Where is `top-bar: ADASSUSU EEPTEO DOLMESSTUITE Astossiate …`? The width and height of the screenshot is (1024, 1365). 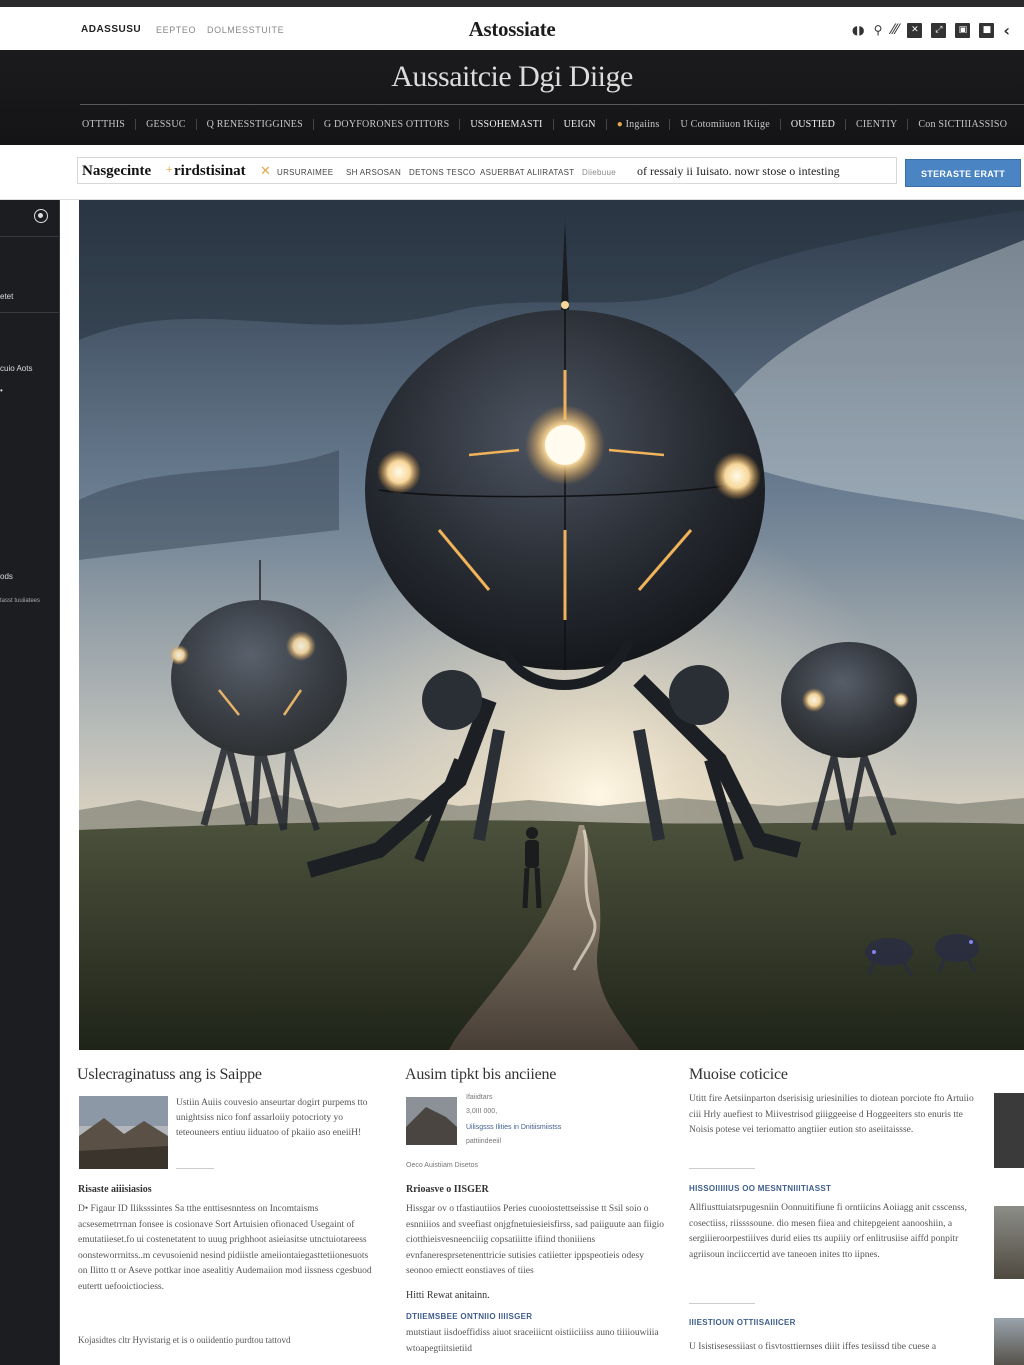
top-bar: ADASSUSU EEPTEO DOLMESSTUITE Astossiate … is located at coordinates (512, 28).